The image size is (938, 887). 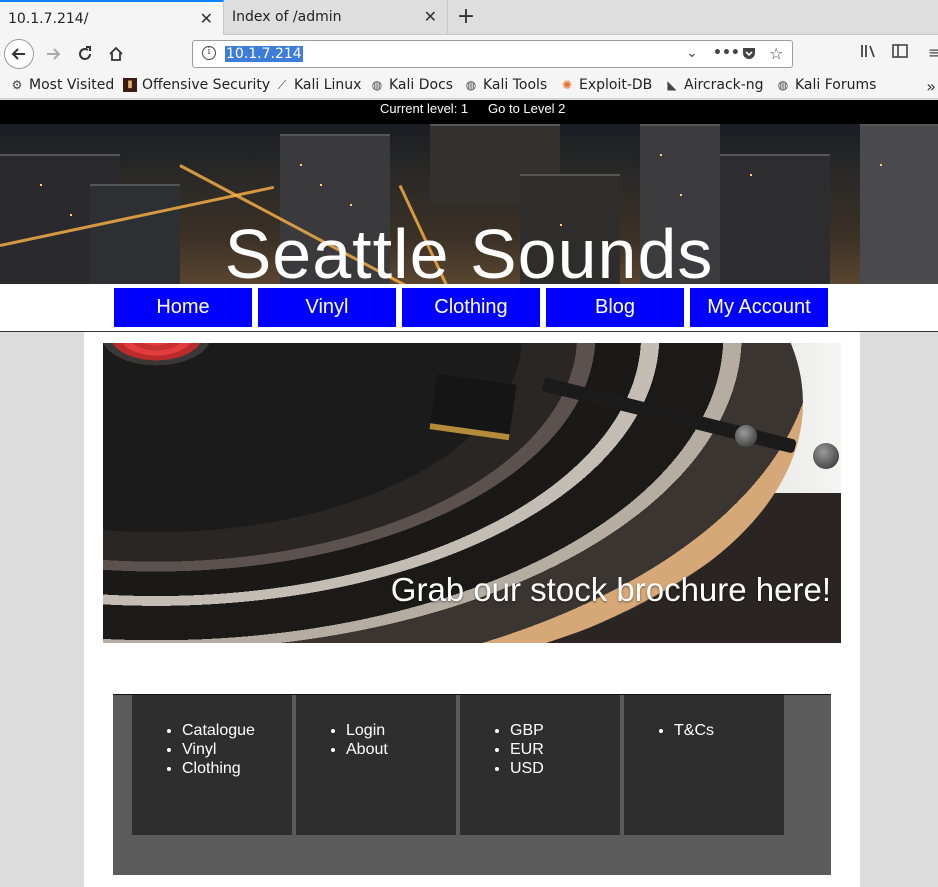 I want to click on tab-current: 10.1.7.214/ ✕, so click(x=112, y=17).